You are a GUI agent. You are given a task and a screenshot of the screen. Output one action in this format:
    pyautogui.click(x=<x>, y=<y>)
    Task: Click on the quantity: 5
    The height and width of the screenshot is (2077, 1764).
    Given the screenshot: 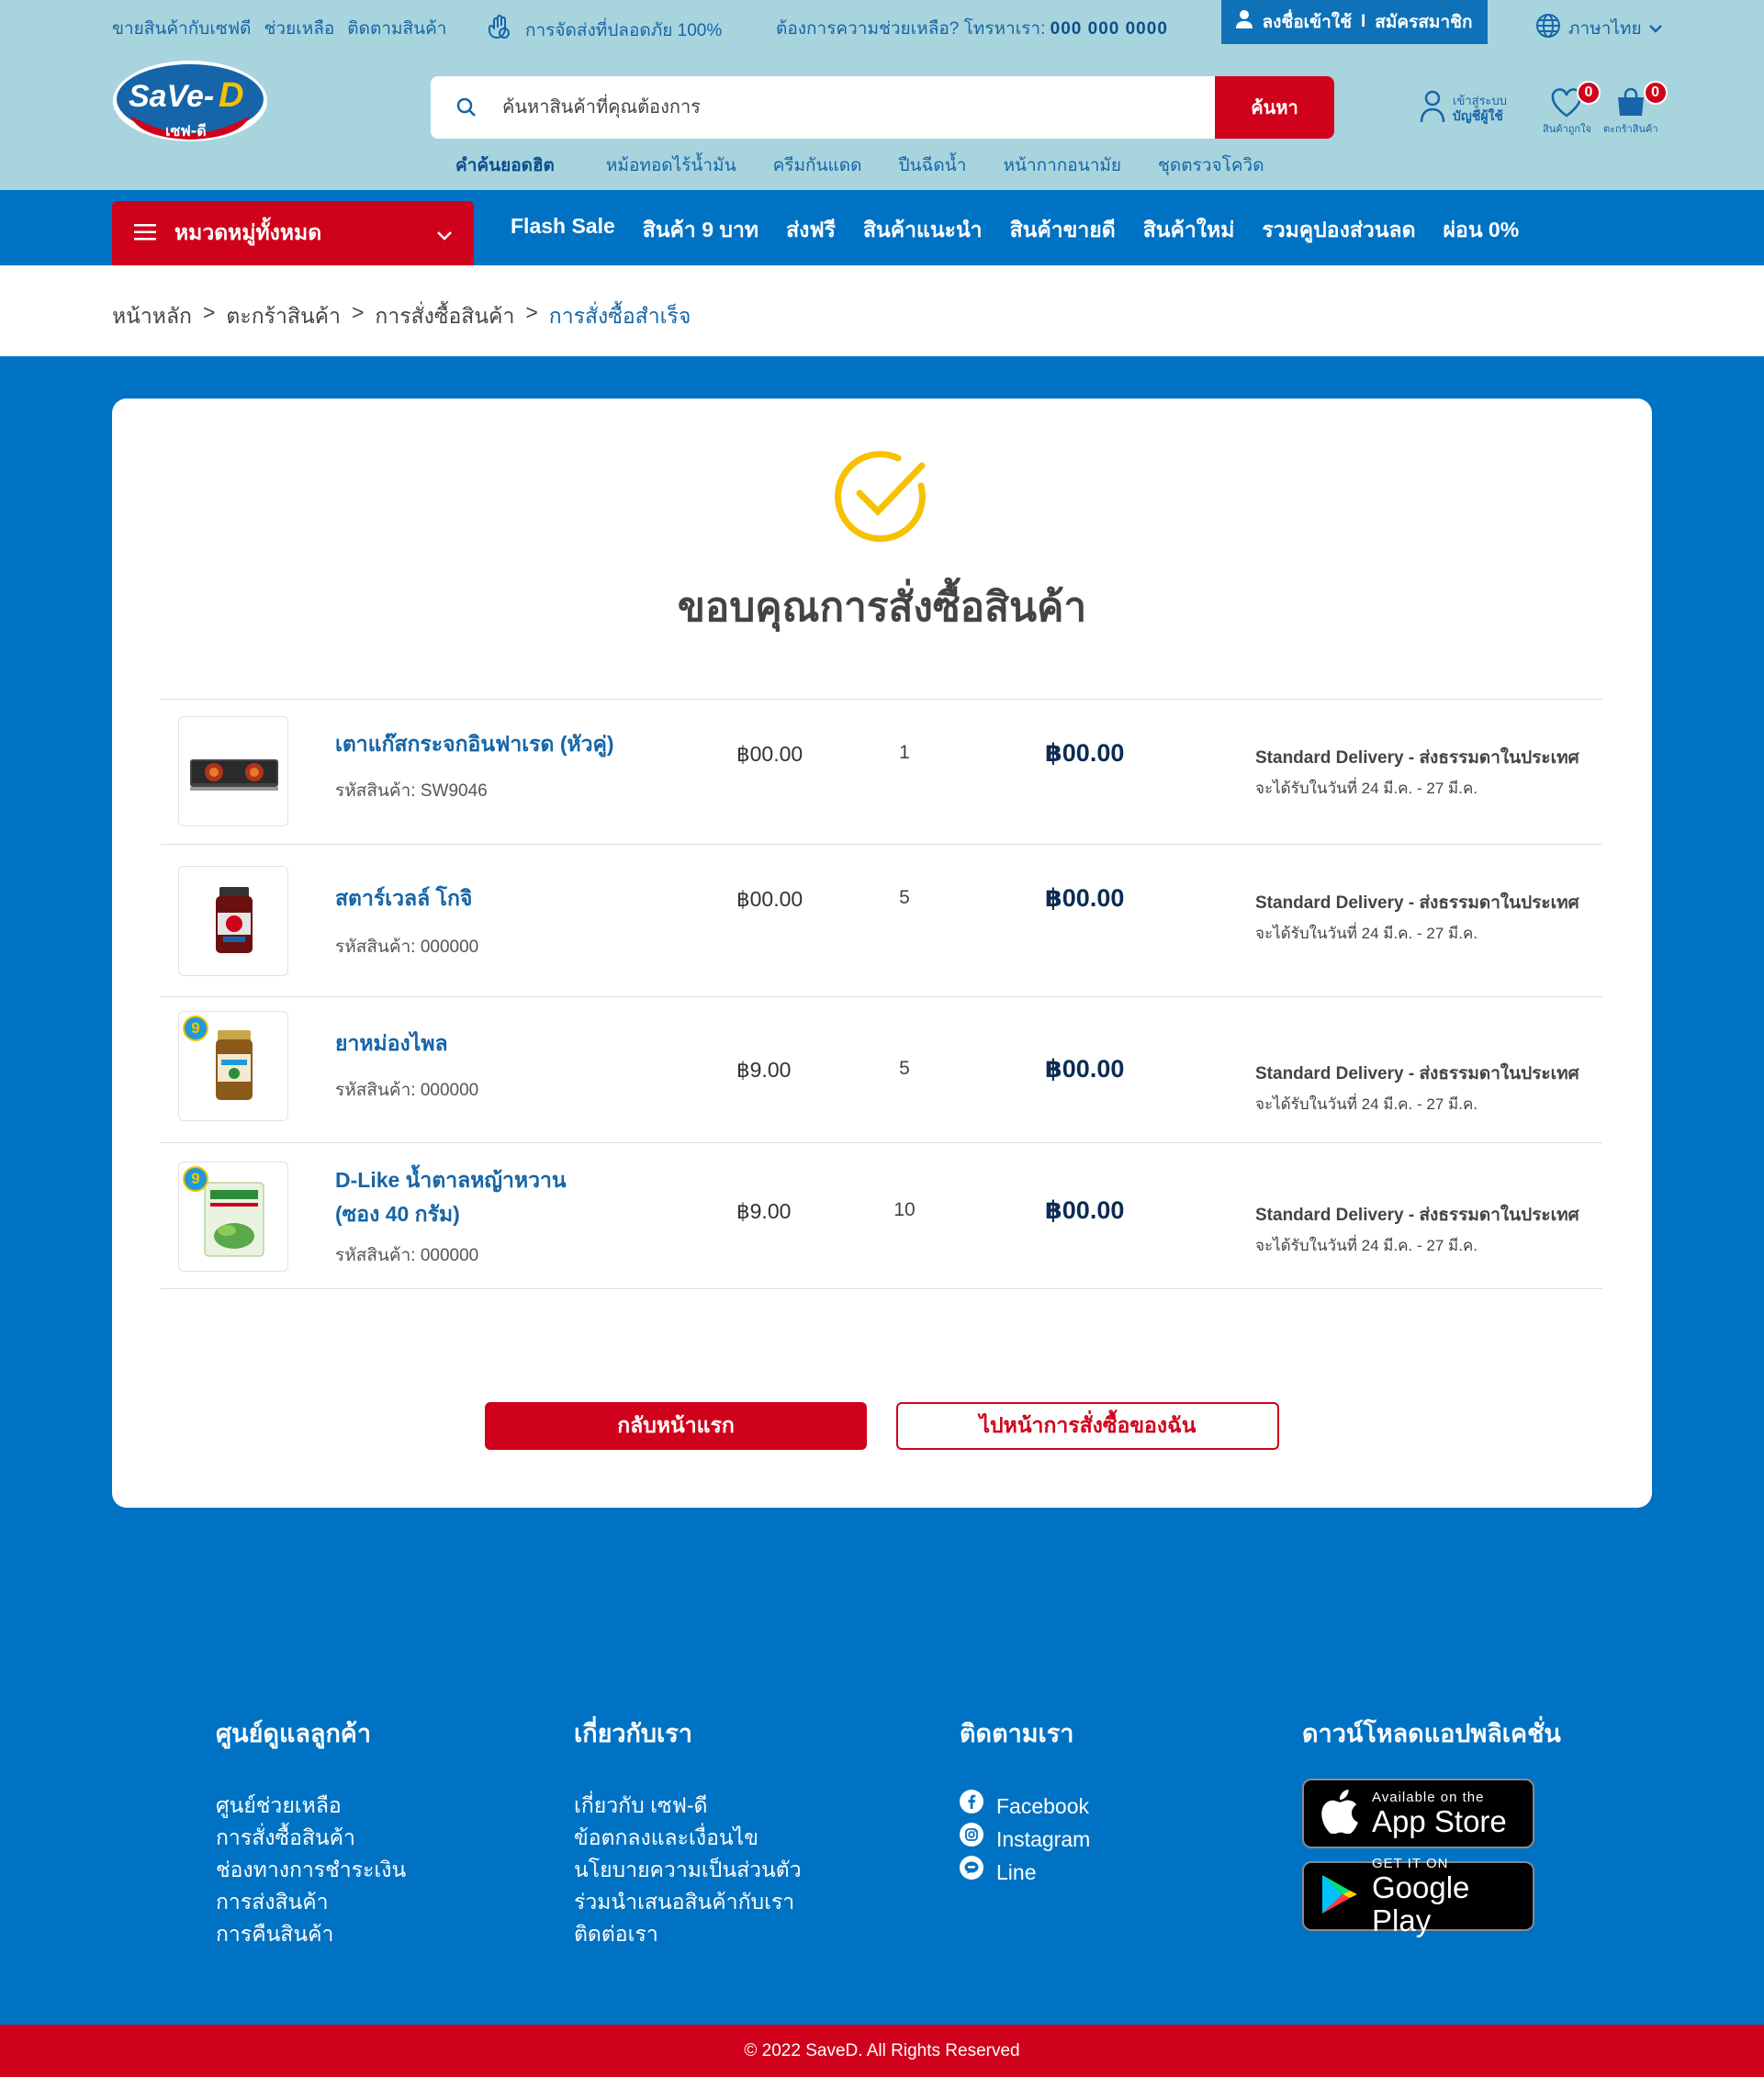 What is the action you would take?
    pyautogui.click(x=905, y=1068)
    